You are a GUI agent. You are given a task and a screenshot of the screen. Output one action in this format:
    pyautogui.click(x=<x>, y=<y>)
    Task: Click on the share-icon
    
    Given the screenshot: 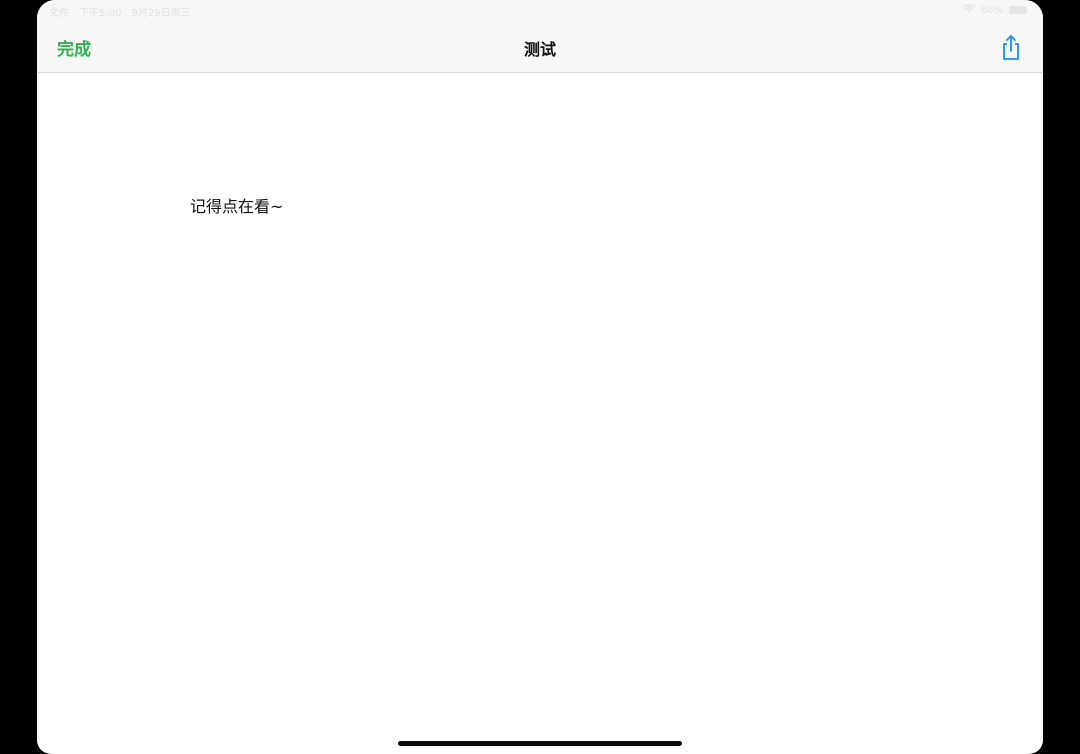 What is the action you would take?
    pyautogui.click(x=1011, y=48)
    